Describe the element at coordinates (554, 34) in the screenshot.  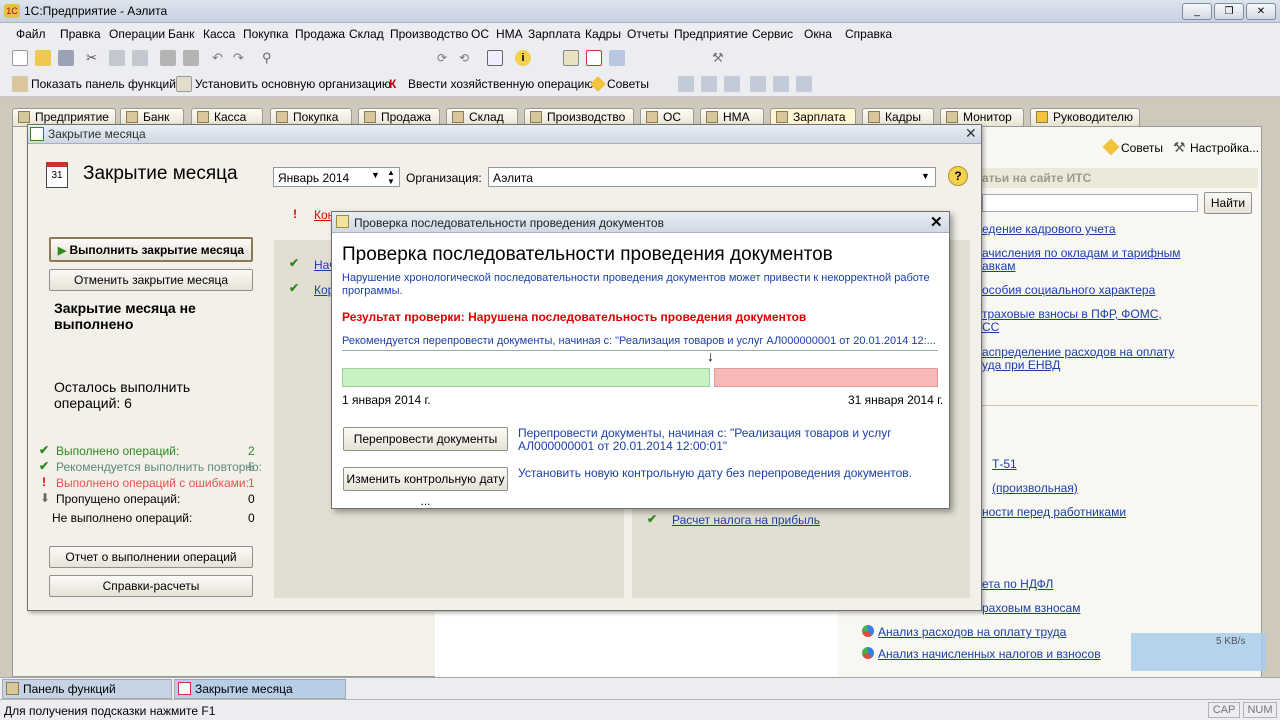
I see `menu-salary: Зарплата` at that location.